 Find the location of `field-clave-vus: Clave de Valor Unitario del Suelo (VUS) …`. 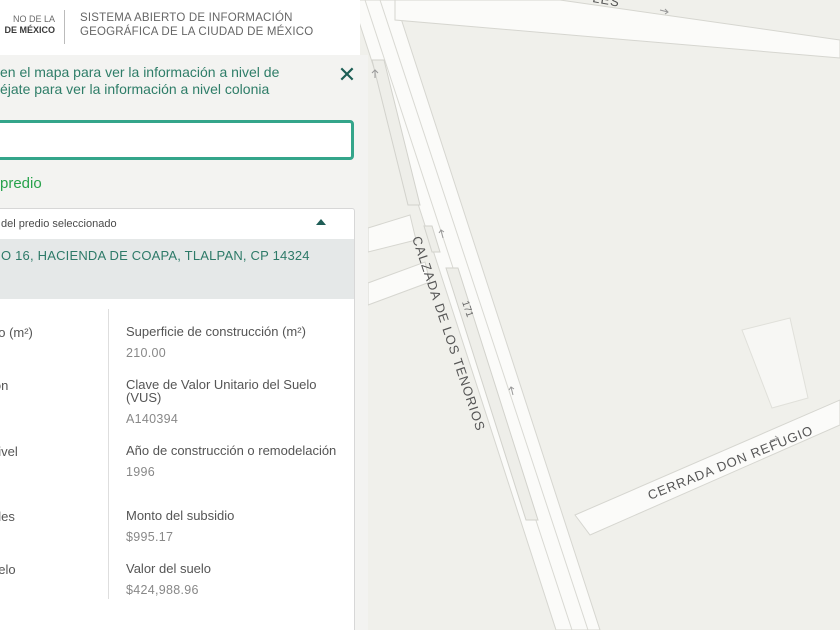

field-clave-vus: Clave de Valor Unitario del Suelo (VUS) … is located at coordinates (233, 402).